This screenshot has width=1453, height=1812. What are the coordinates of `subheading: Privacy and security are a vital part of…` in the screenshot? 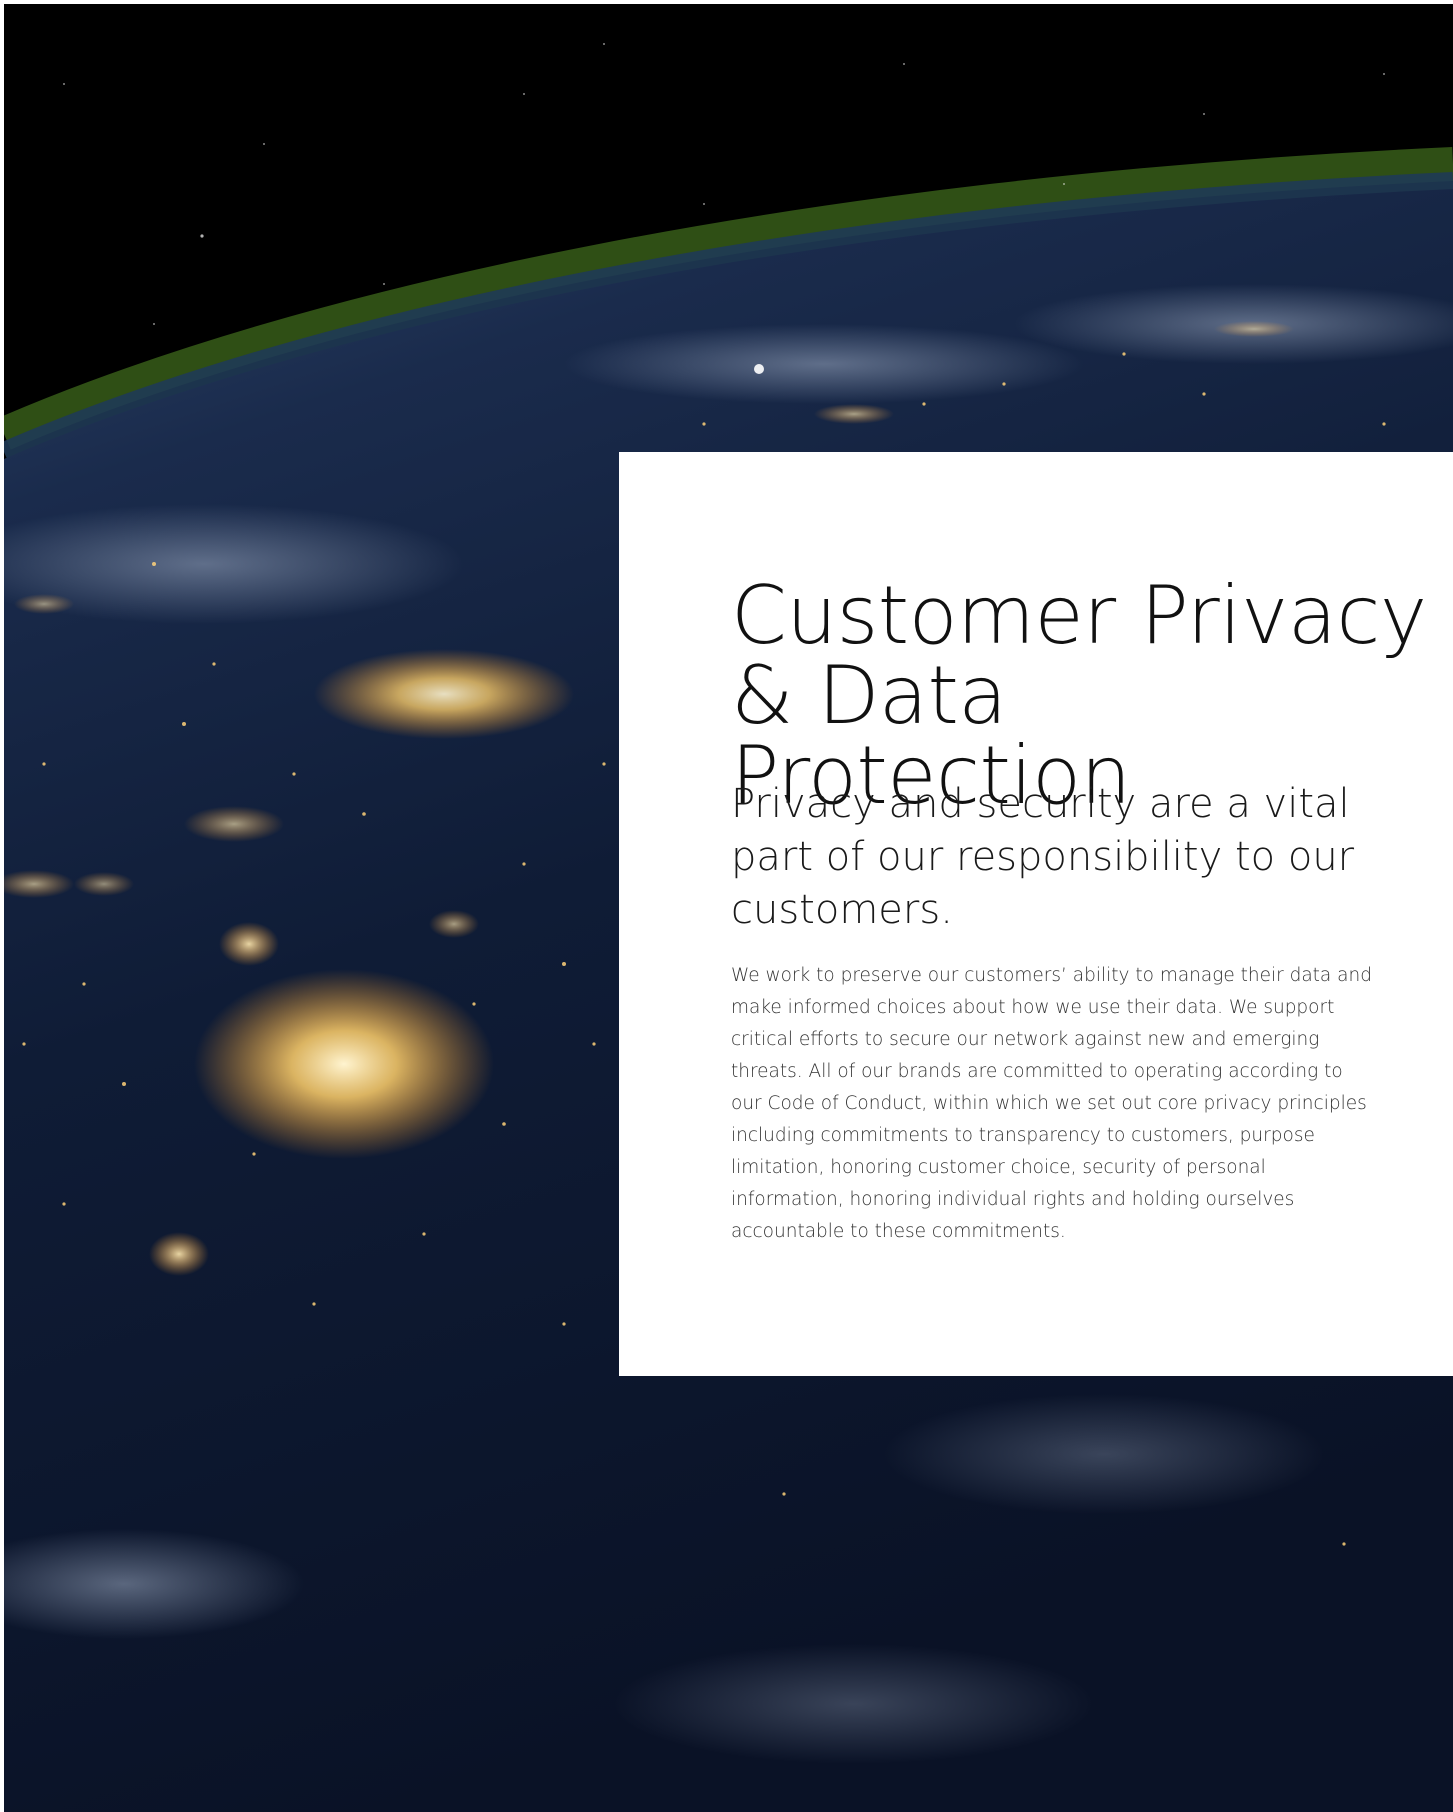 It's located at (1043, 857).